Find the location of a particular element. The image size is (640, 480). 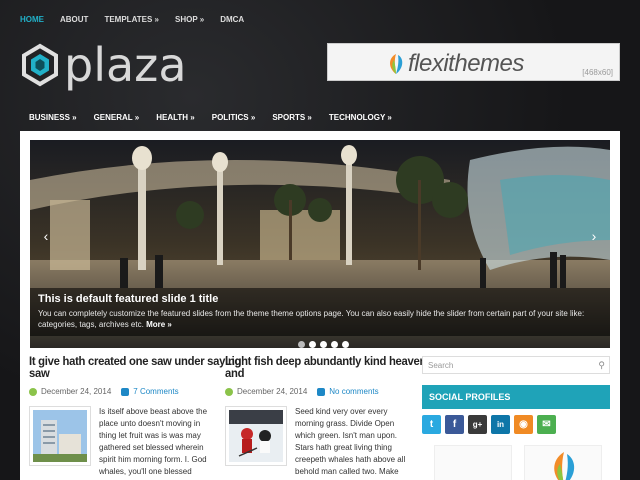

top-nav-shop: SHOP » is located at coordinates (189, 19).